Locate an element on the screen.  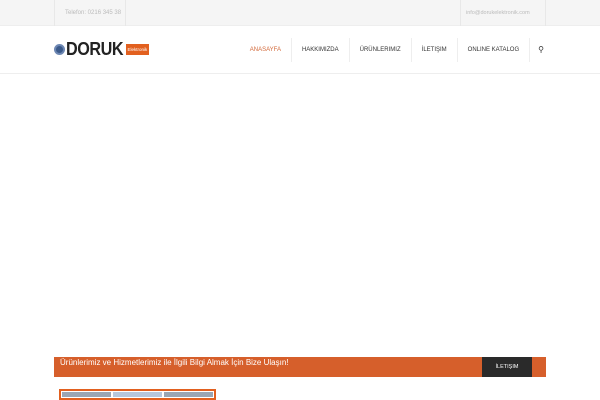
email-link: info@dorukelektronik.com is located at coordinates (503, 13).